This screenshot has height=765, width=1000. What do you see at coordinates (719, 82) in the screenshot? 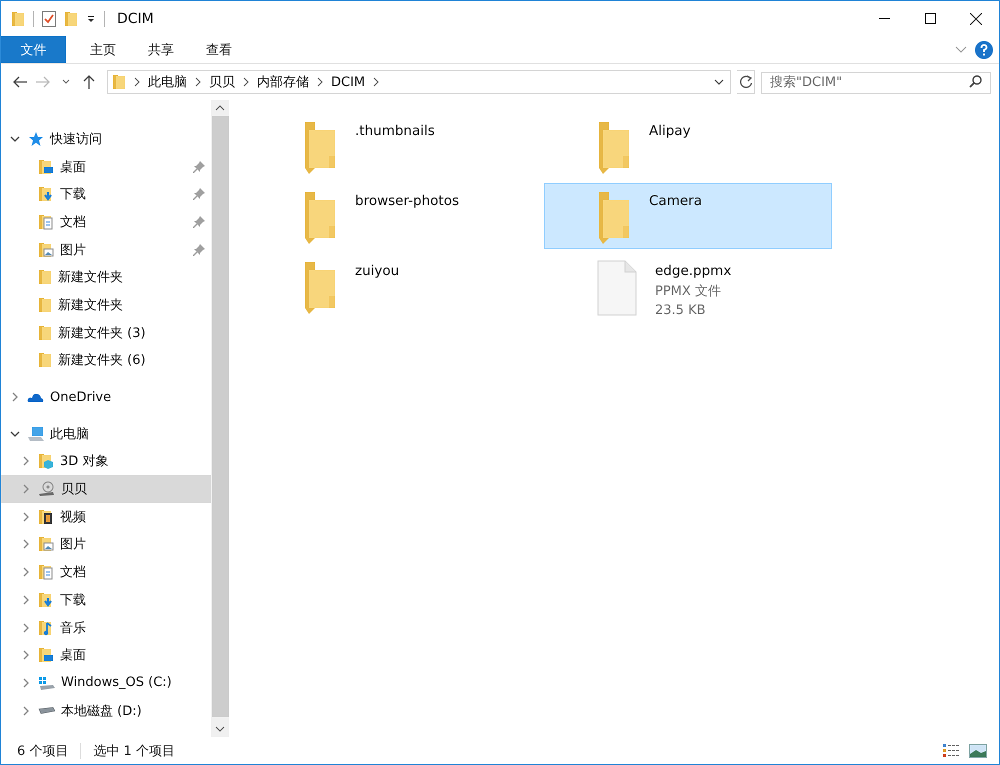
I see `history-dropdown-icon` at bounding box center [719, 82].